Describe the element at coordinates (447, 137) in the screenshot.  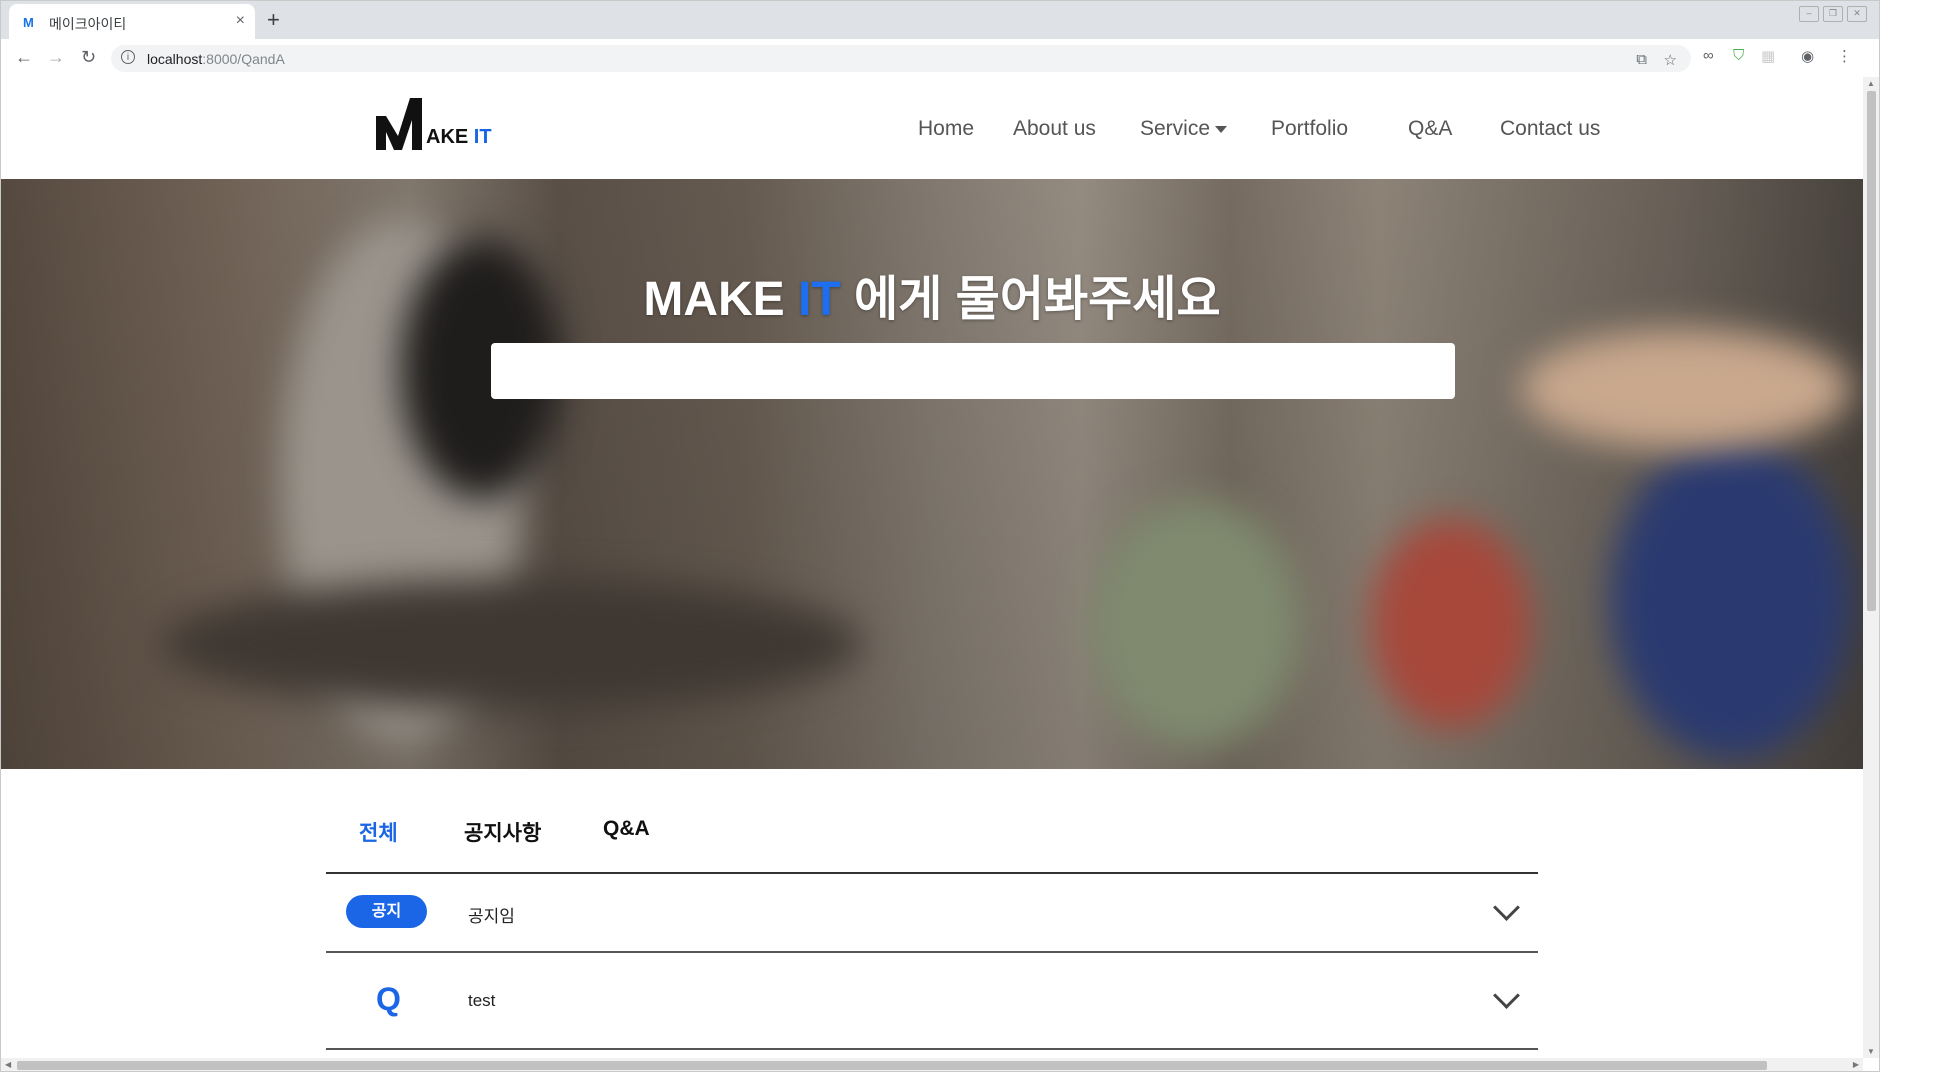
I see `logo-text-main: AKE` at that location.